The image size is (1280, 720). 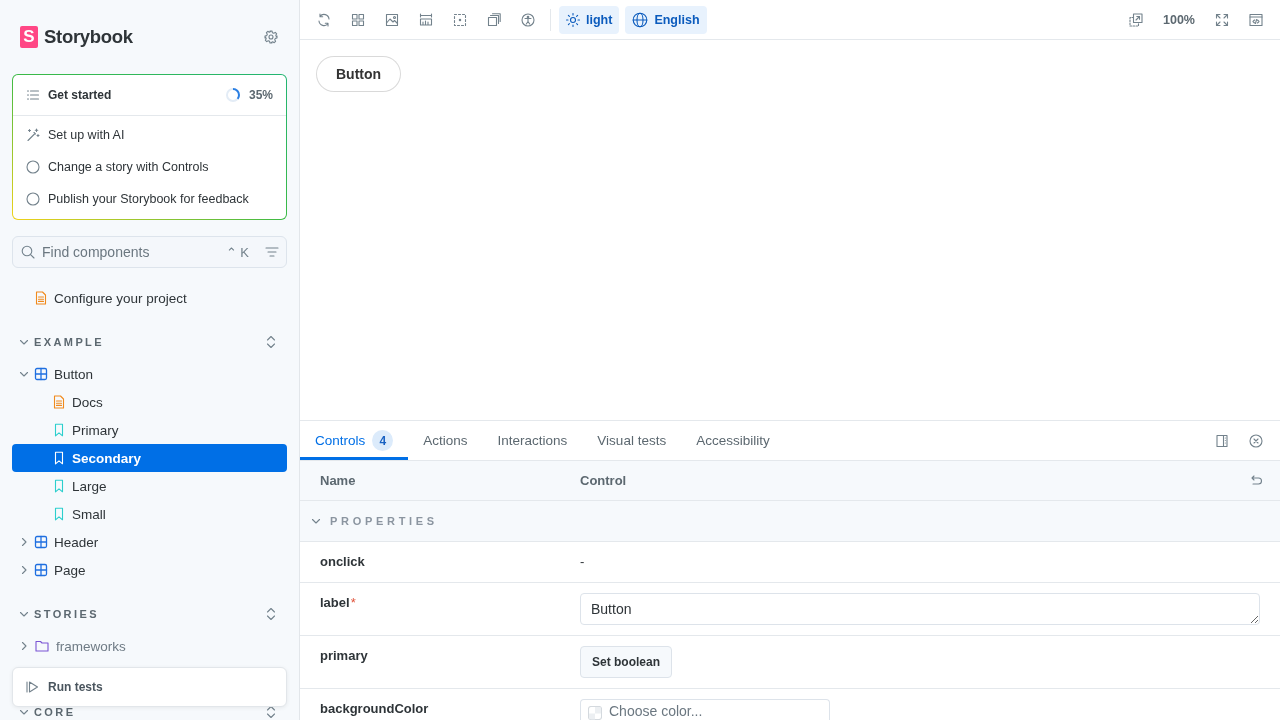 What do you see at coordinates (338, 480) in the screenshot?
I see `column-header: Name` at bounding box center [338, 480].